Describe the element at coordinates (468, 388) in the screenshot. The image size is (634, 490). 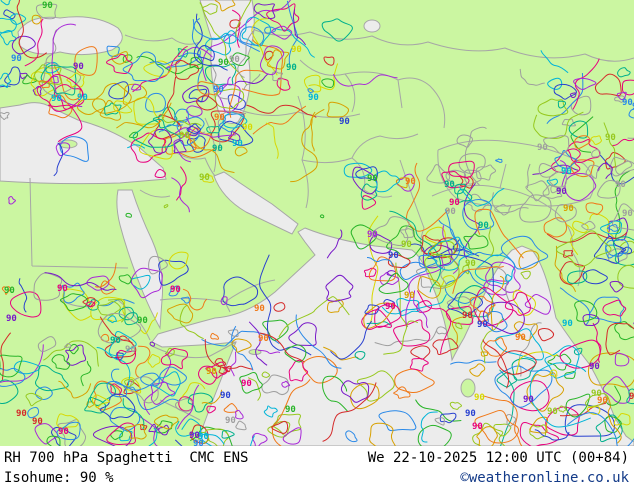
I see `sri-lanka-island` at that location.